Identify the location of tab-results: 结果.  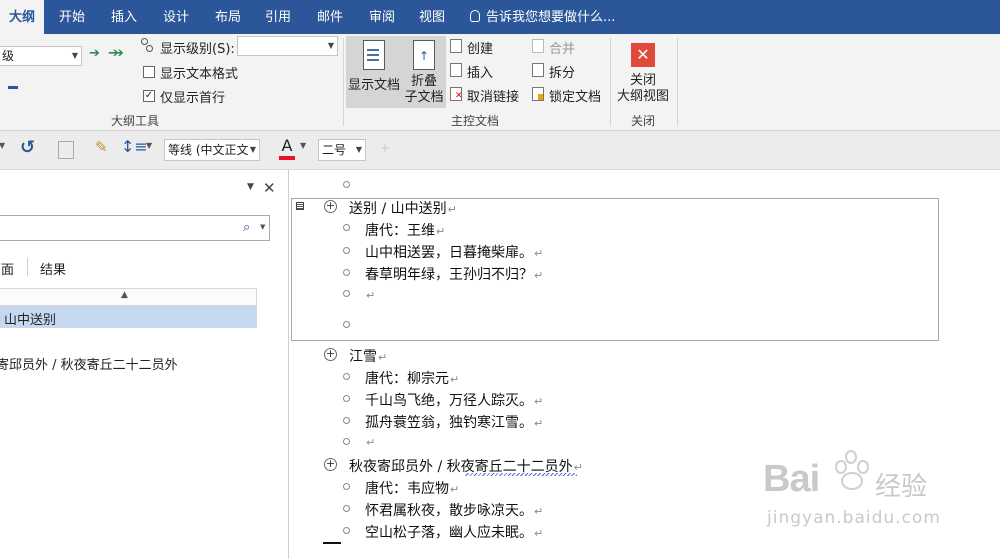
(53, 268).